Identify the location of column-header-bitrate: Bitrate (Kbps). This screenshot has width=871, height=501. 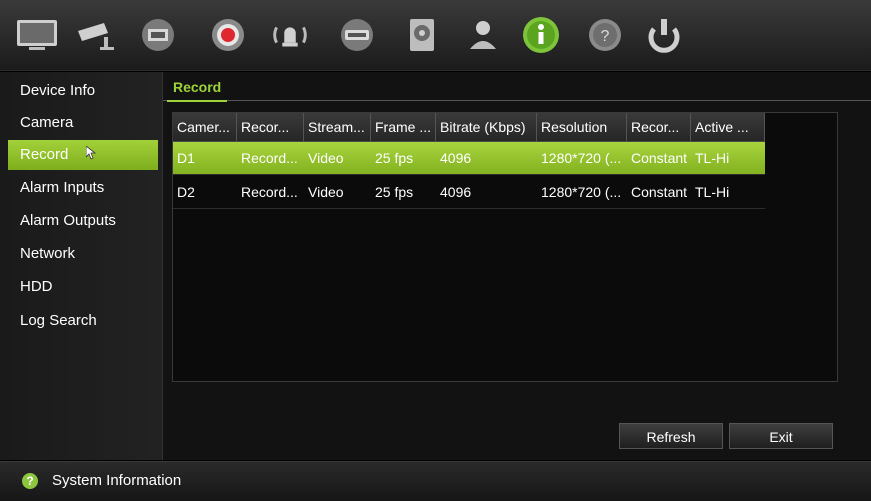
(486, 127).